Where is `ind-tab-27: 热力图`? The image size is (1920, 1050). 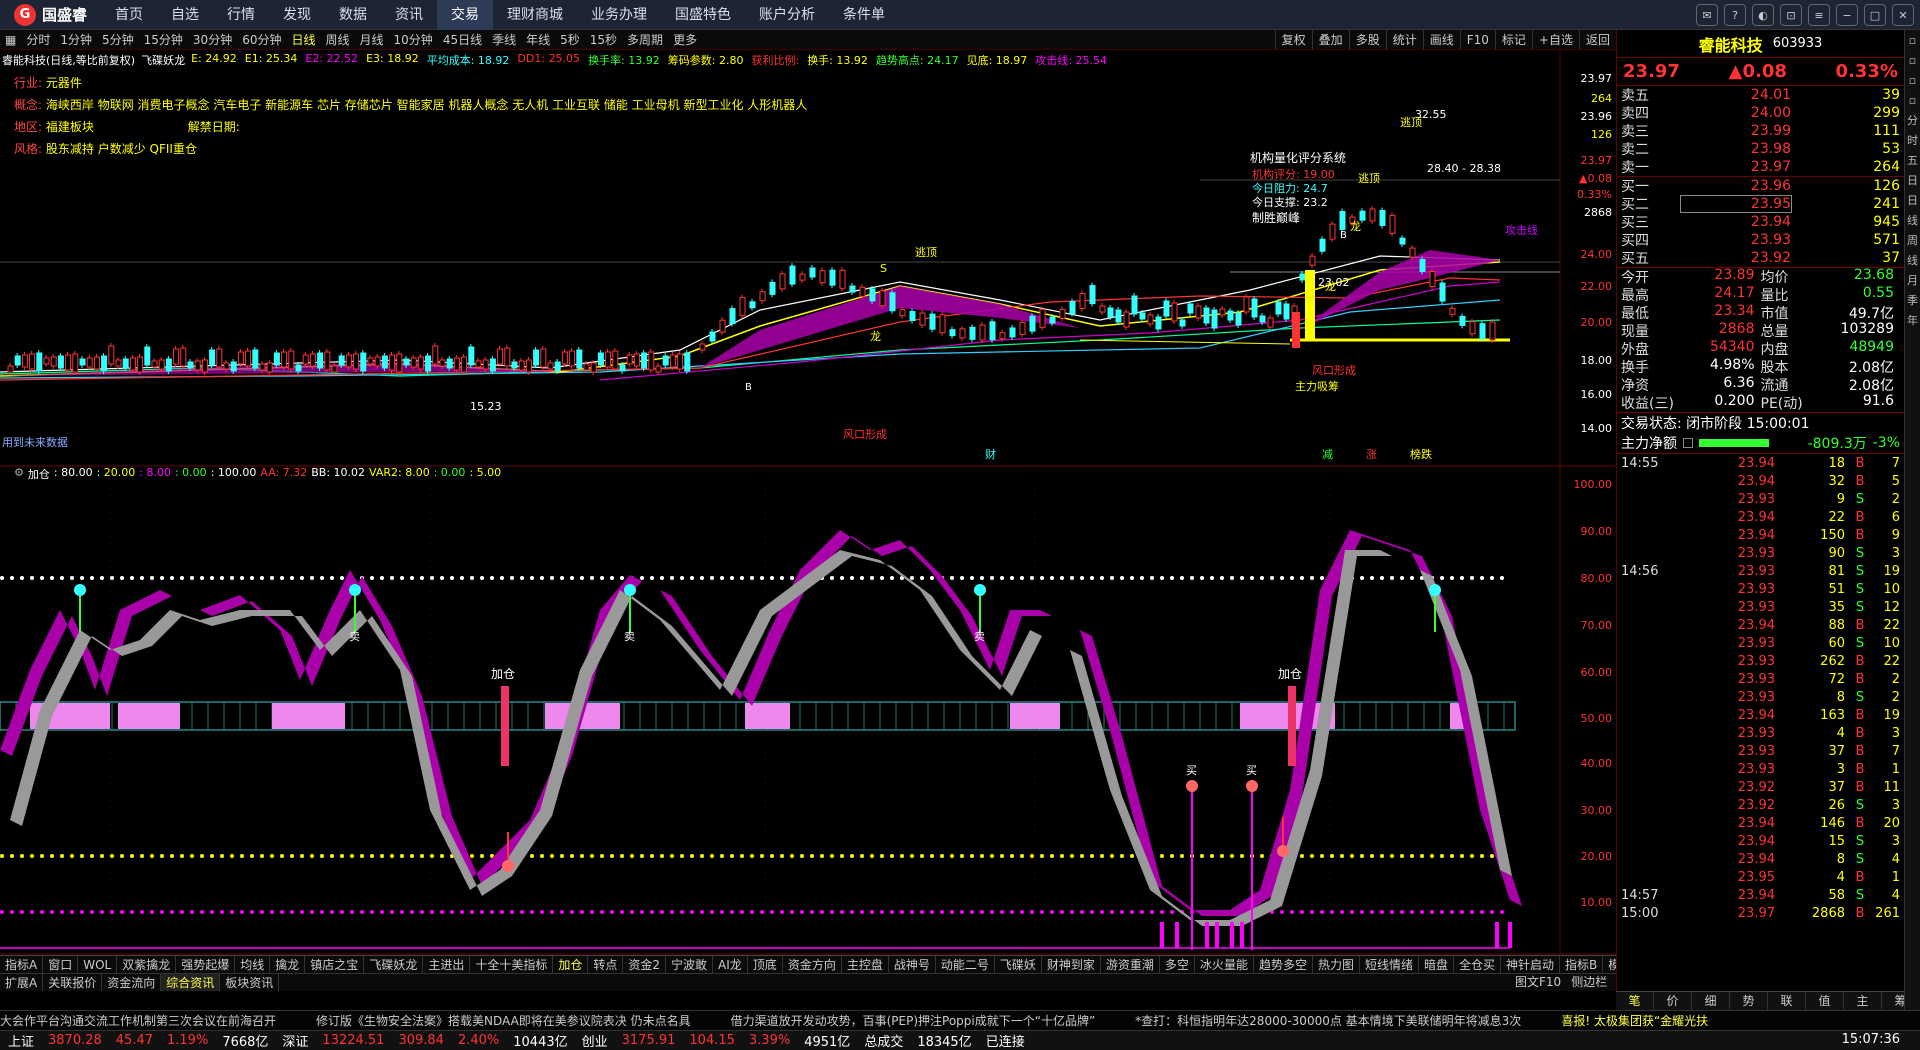
ind-tab-27: 热力图 is located at coordinates (1336, 964).